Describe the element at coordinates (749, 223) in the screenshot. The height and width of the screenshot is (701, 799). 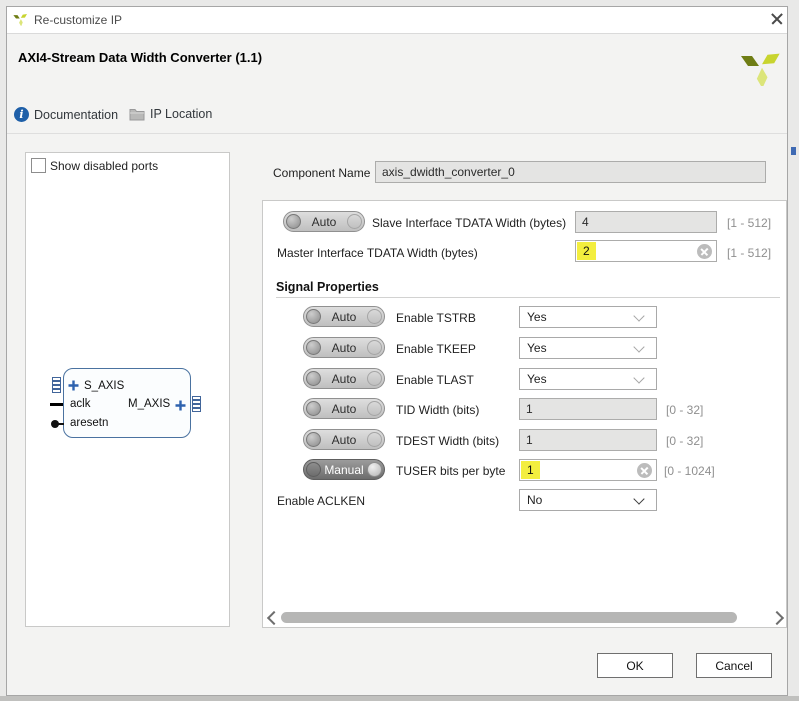
I see `slave-tdata-range: [1 - 512]` at that location.